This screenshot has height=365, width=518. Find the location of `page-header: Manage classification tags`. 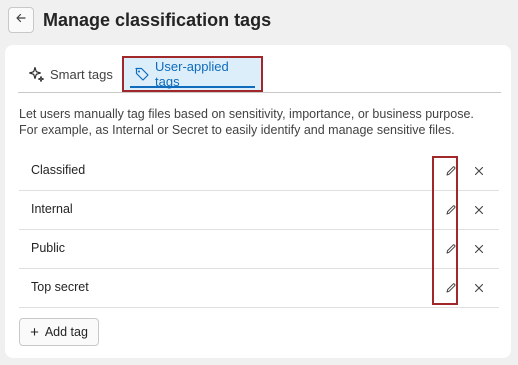

page-header: Manage classification tags is located at coordinates (139, 20).